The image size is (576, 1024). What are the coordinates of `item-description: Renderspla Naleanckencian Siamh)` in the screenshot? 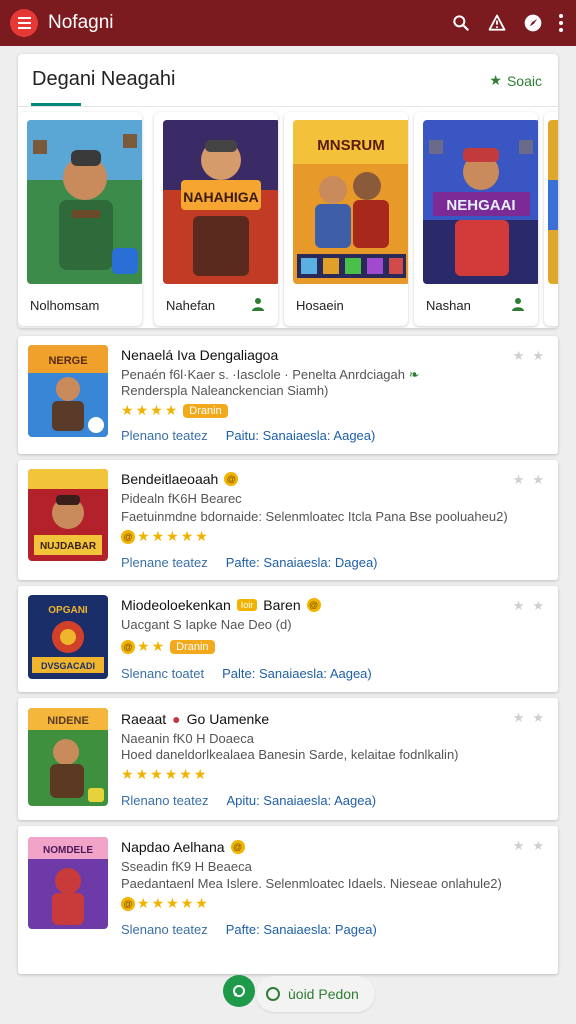 It's located at (225, 390).